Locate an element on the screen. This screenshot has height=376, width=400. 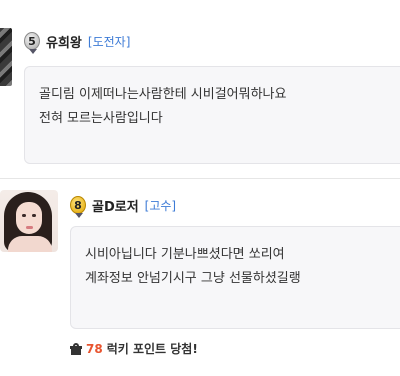
level-number: 5 is located at coordinates (32, 41).